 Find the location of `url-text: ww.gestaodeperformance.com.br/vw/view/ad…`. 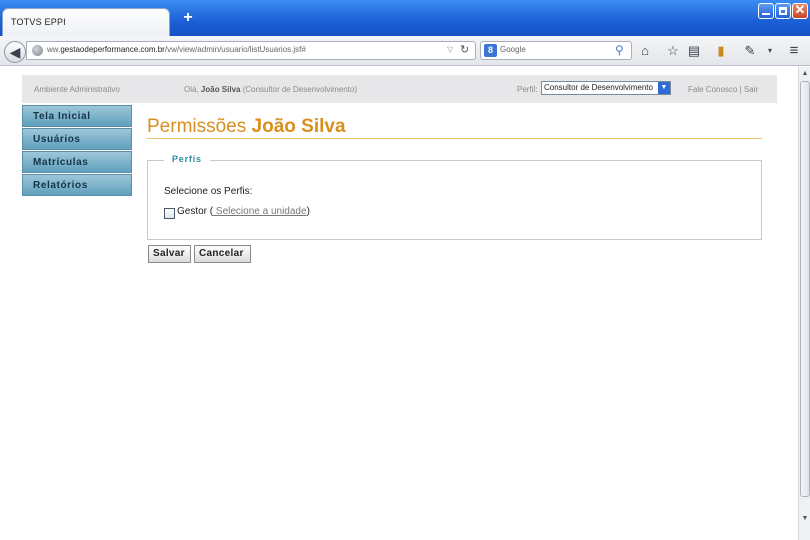

url-text: ww.gestaodeperformance.com.br/vw/view/ad… is located at coordinates (176, 49).